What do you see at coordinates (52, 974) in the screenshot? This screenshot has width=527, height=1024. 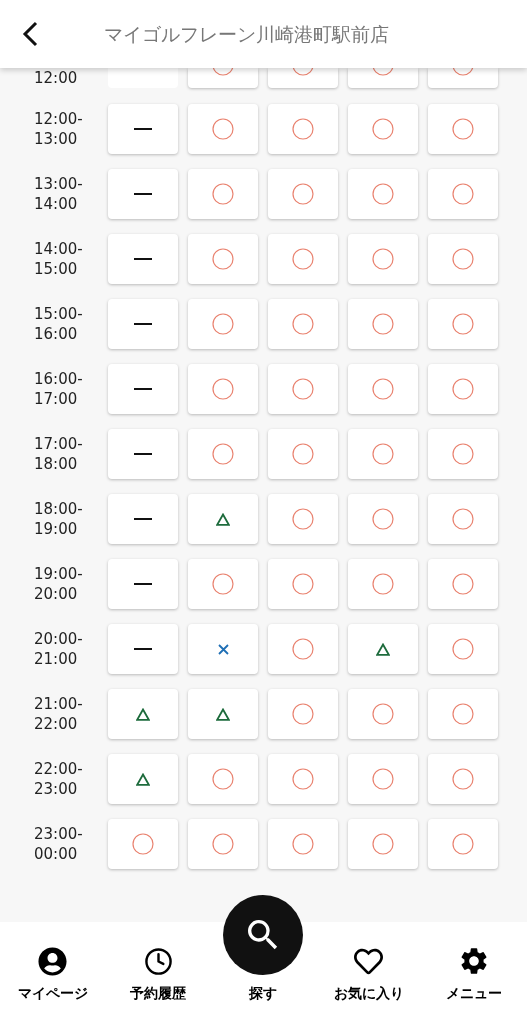 I see `nav-tab: マイページ` at bounding box center [52, 974].